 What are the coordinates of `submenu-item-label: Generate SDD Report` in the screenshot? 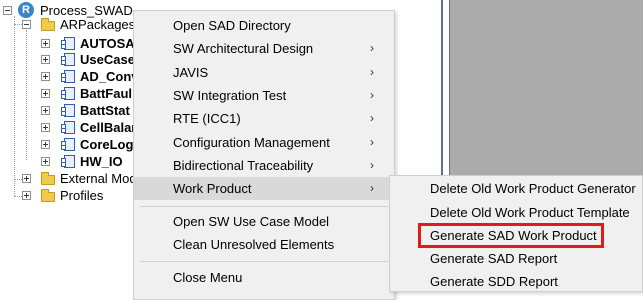 It's located at (494, 281).